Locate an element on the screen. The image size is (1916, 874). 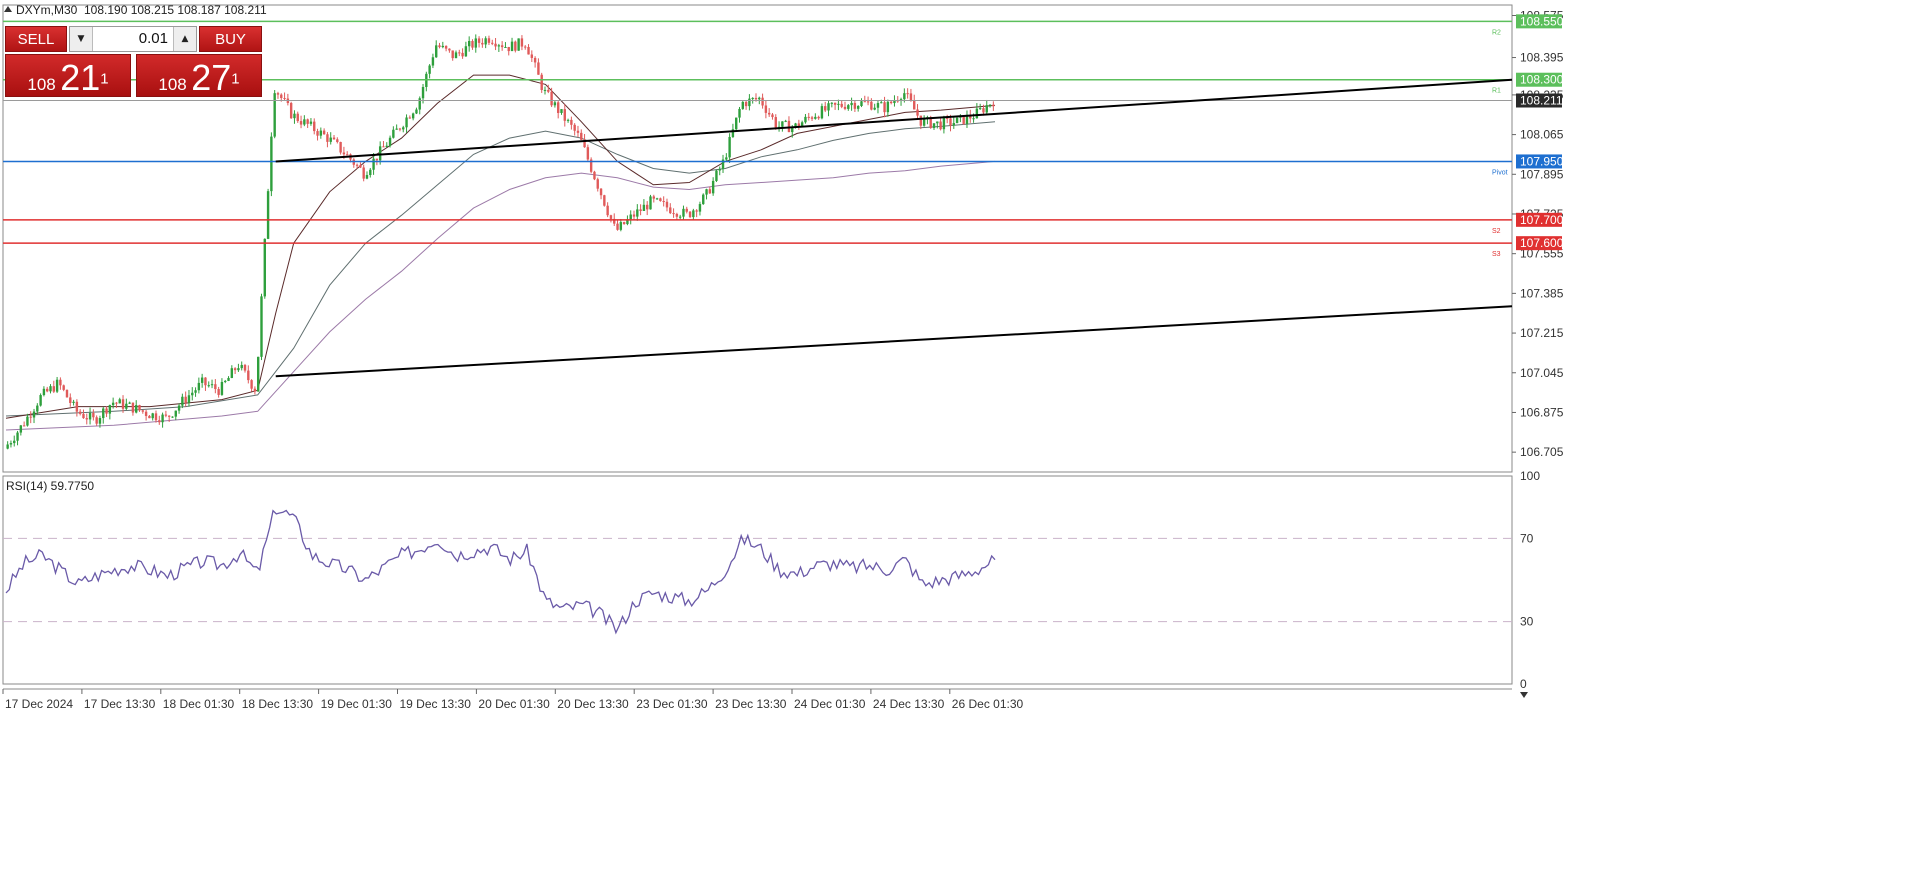
sell-button: SELL is located at coordinates (36, 39).